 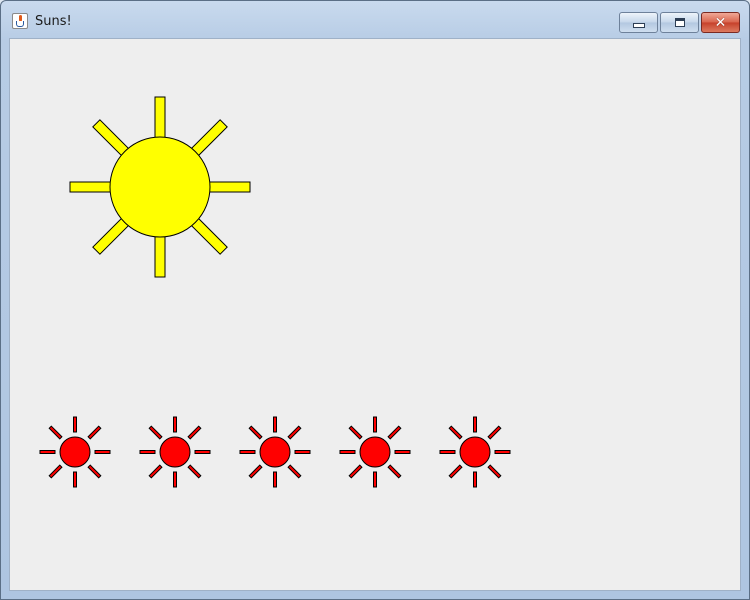 I want to click on window-title: Suns!, so click(x=53, y=21).